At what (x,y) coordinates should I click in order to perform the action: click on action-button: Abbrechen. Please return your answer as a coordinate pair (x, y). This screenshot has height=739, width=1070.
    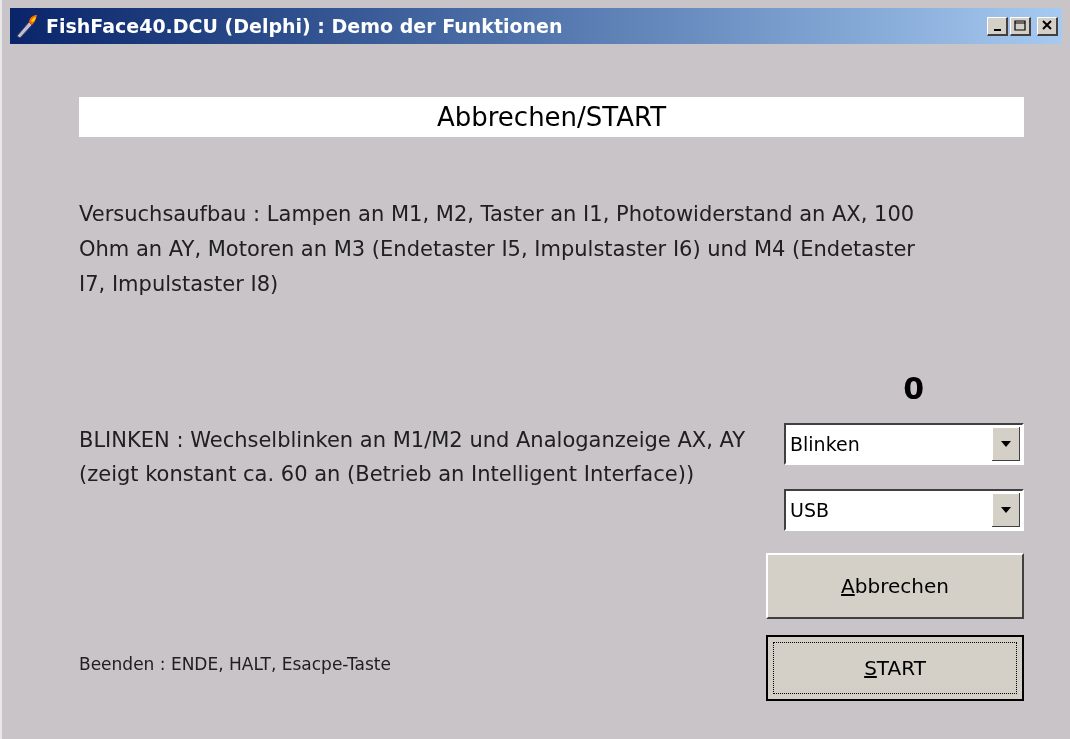
    Looking at the image, I should click on (895, 586).